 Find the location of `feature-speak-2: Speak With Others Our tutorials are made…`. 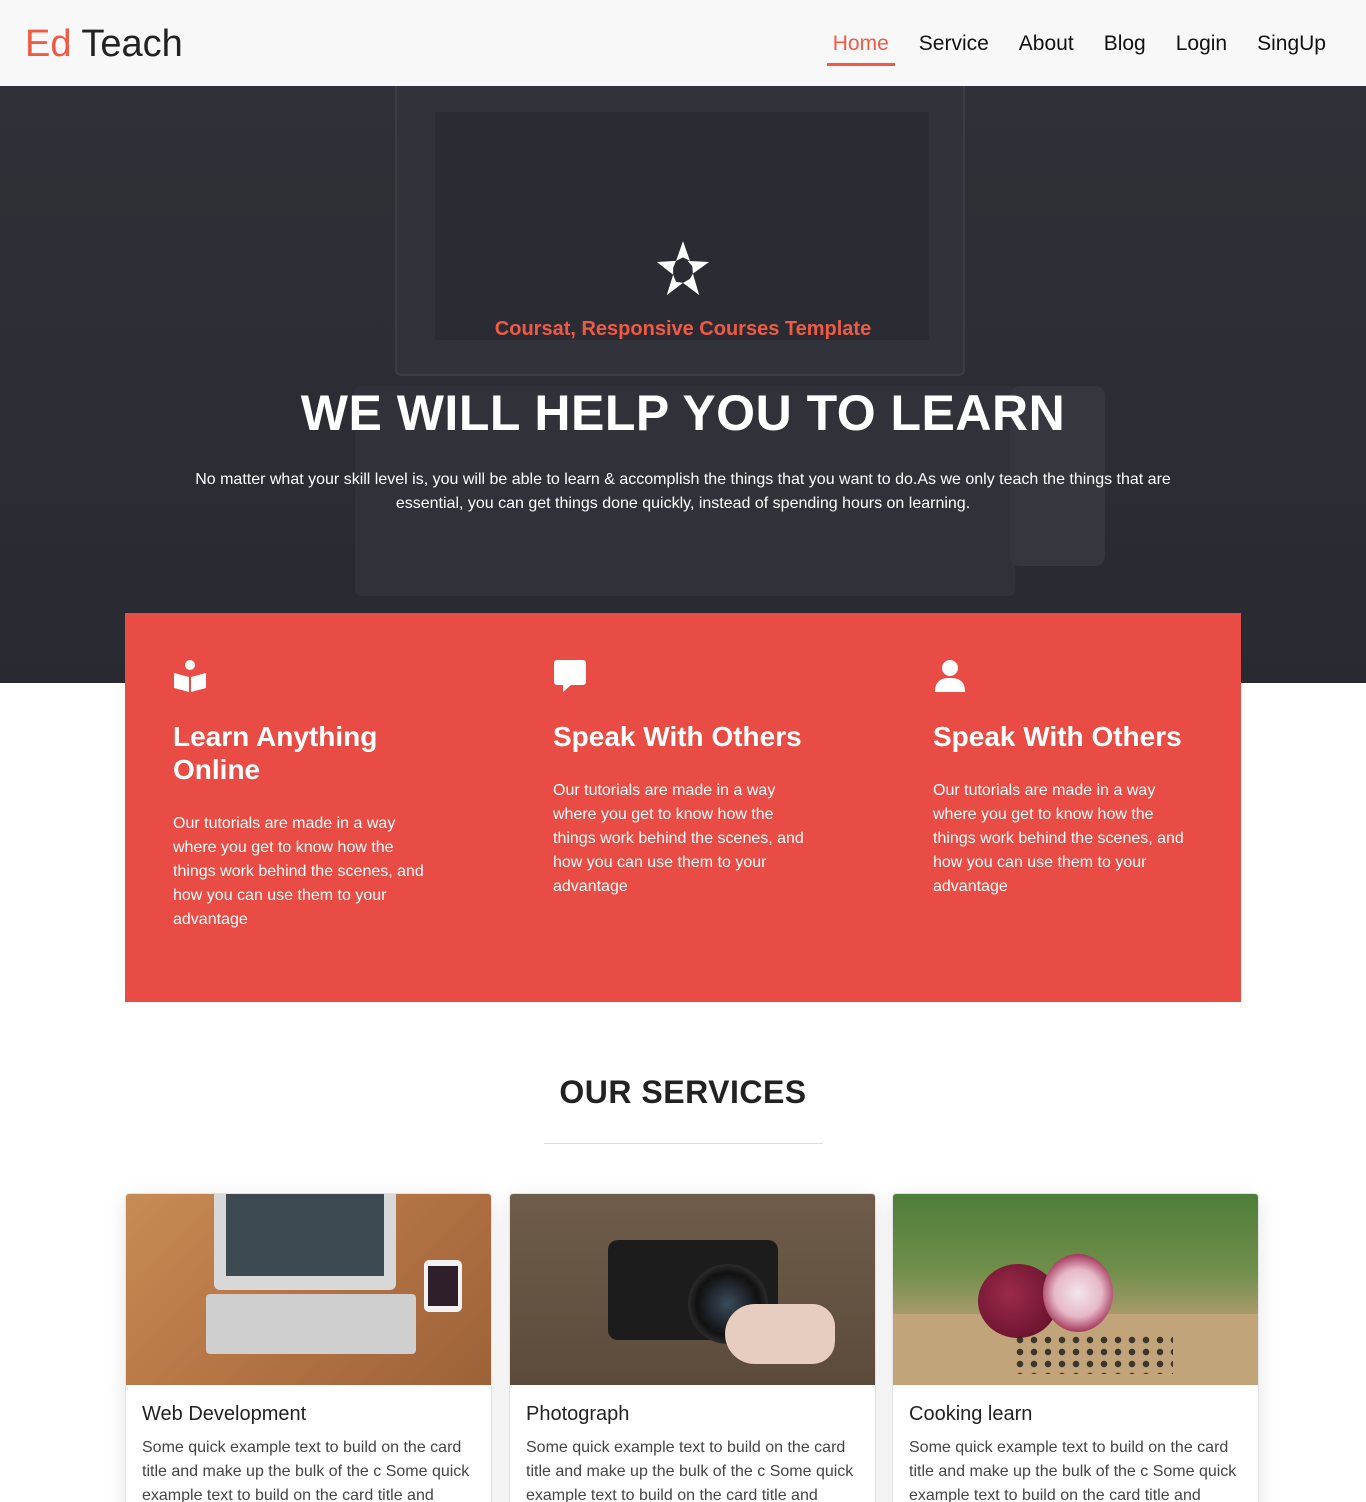

feature-speak-2: Speak With Others Our tutorials are made… is located at coordinates (1063, 779).